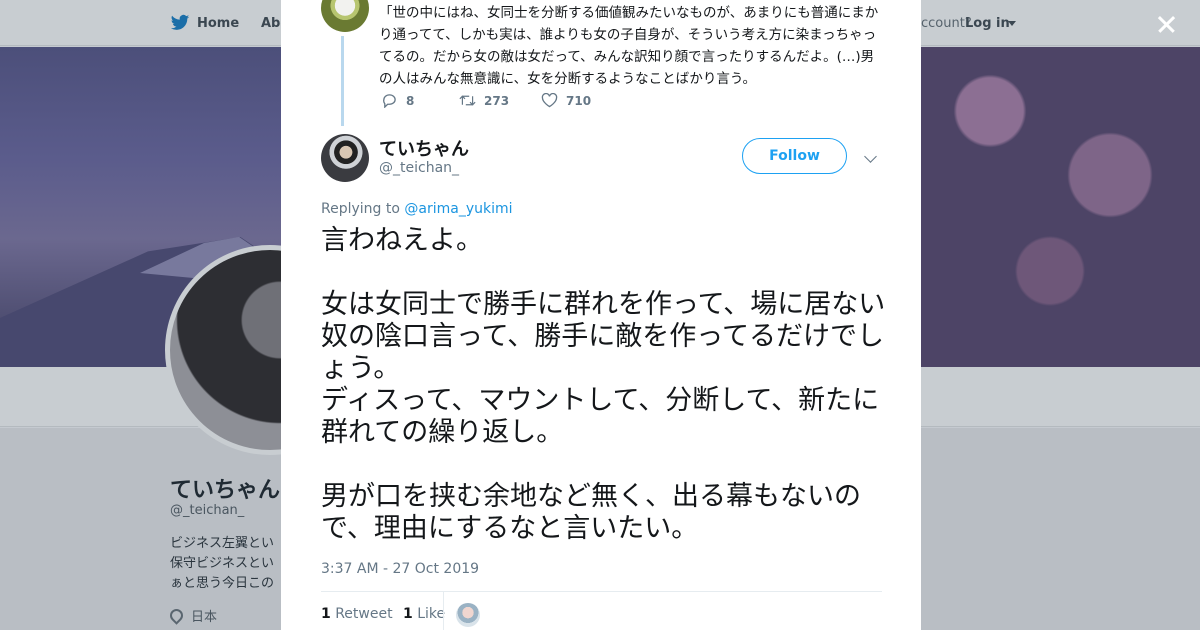 The width and height of the screenshot is (1200, 630). Describe the element at coordinates (987, 23) in the screenshot. I see `login-link: Log in` at that location.